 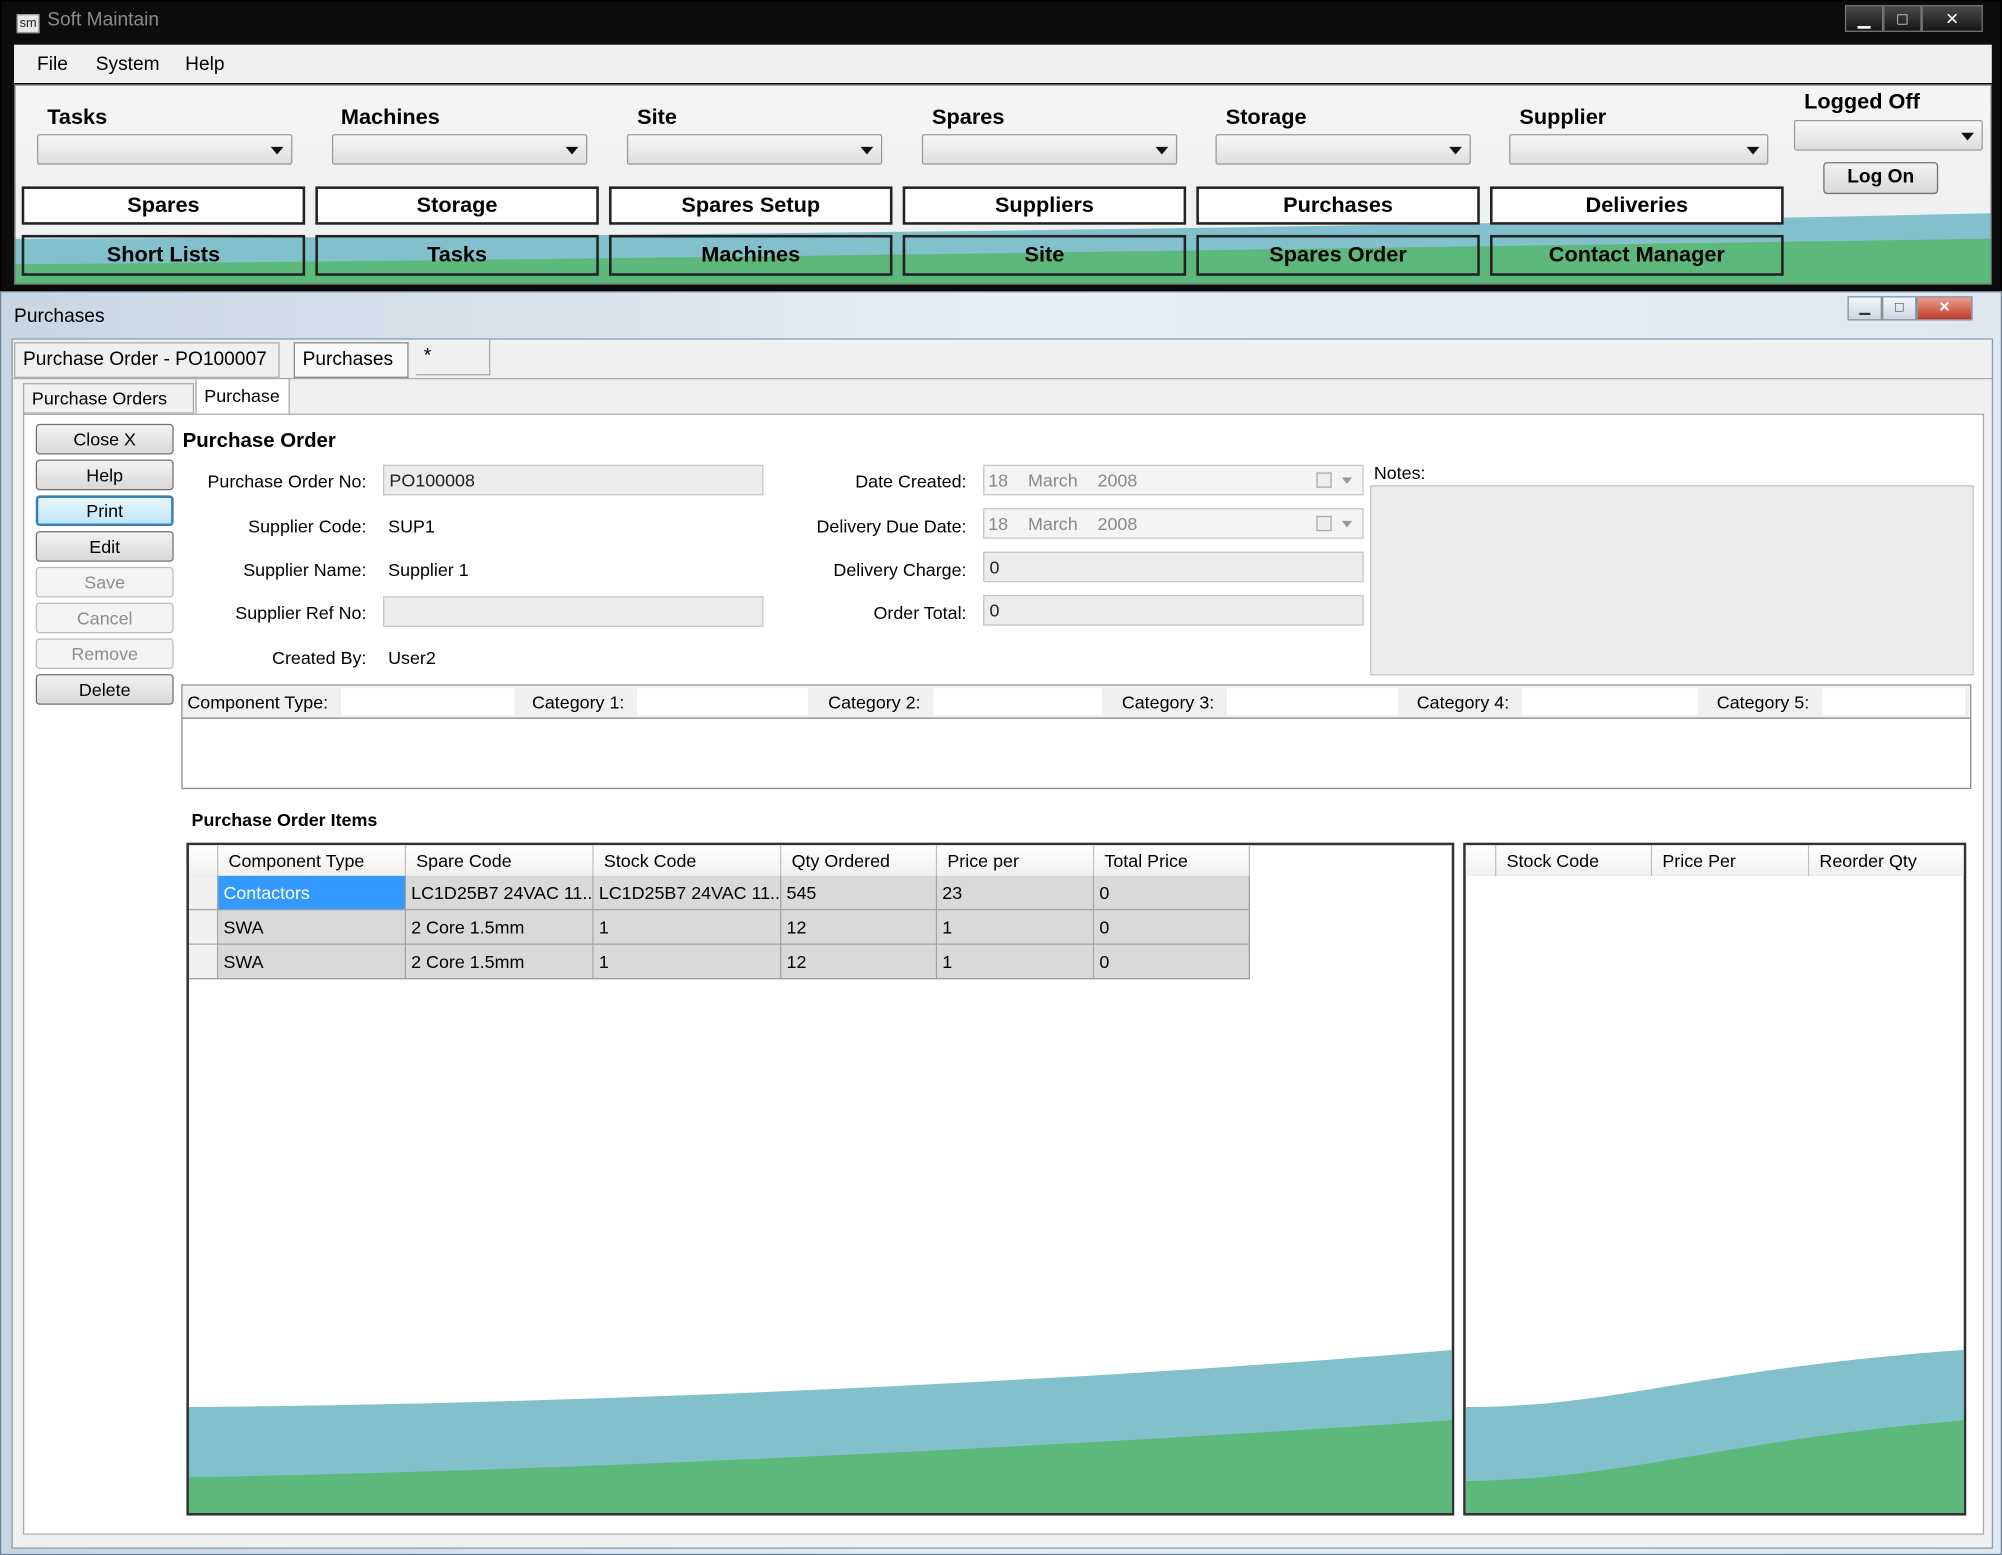 I want to click on column-header: Reorder Qty, so click(x=1886, y=860).